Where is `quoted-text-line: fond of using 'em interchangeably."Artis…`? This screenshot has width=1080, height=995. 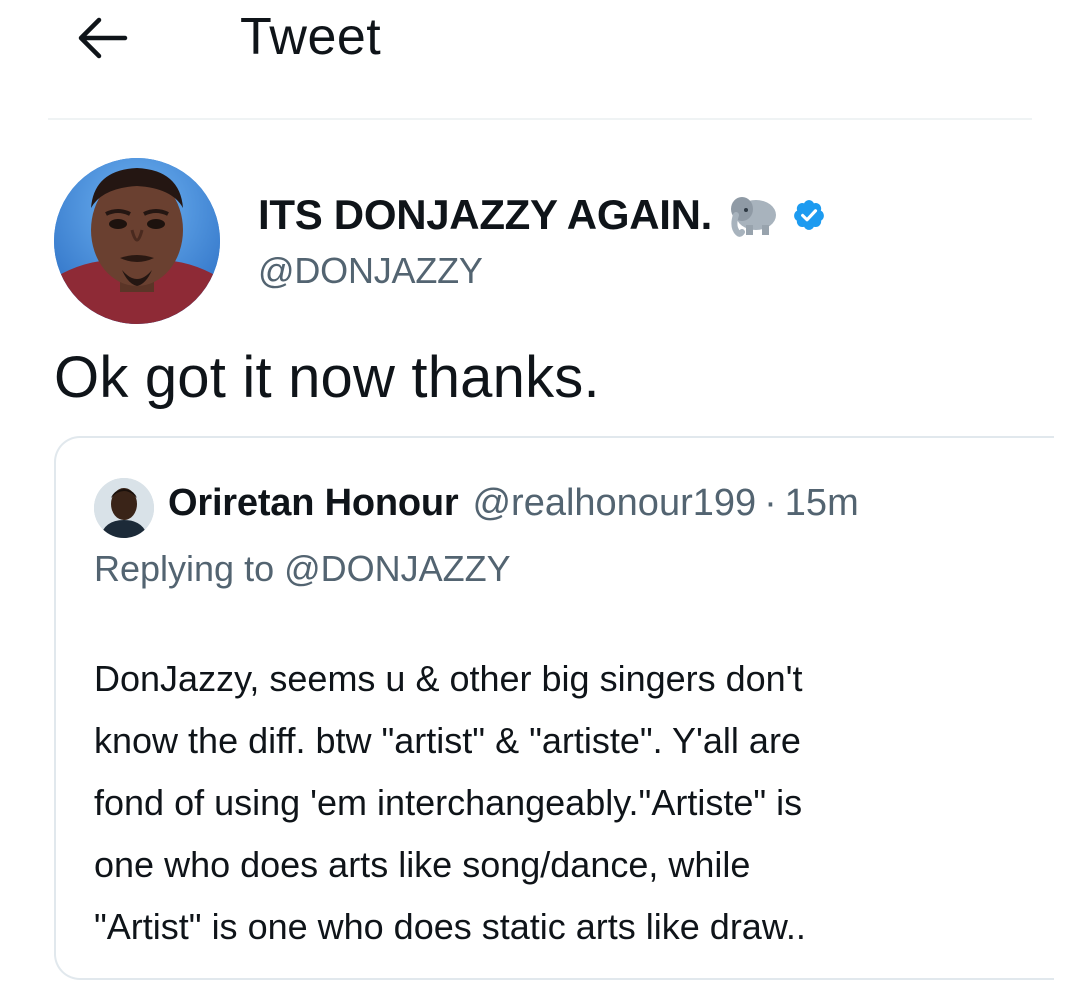 quoted-text-line: fond of using 'em interchangeably."Artis… is located at coordinates (448, 802).